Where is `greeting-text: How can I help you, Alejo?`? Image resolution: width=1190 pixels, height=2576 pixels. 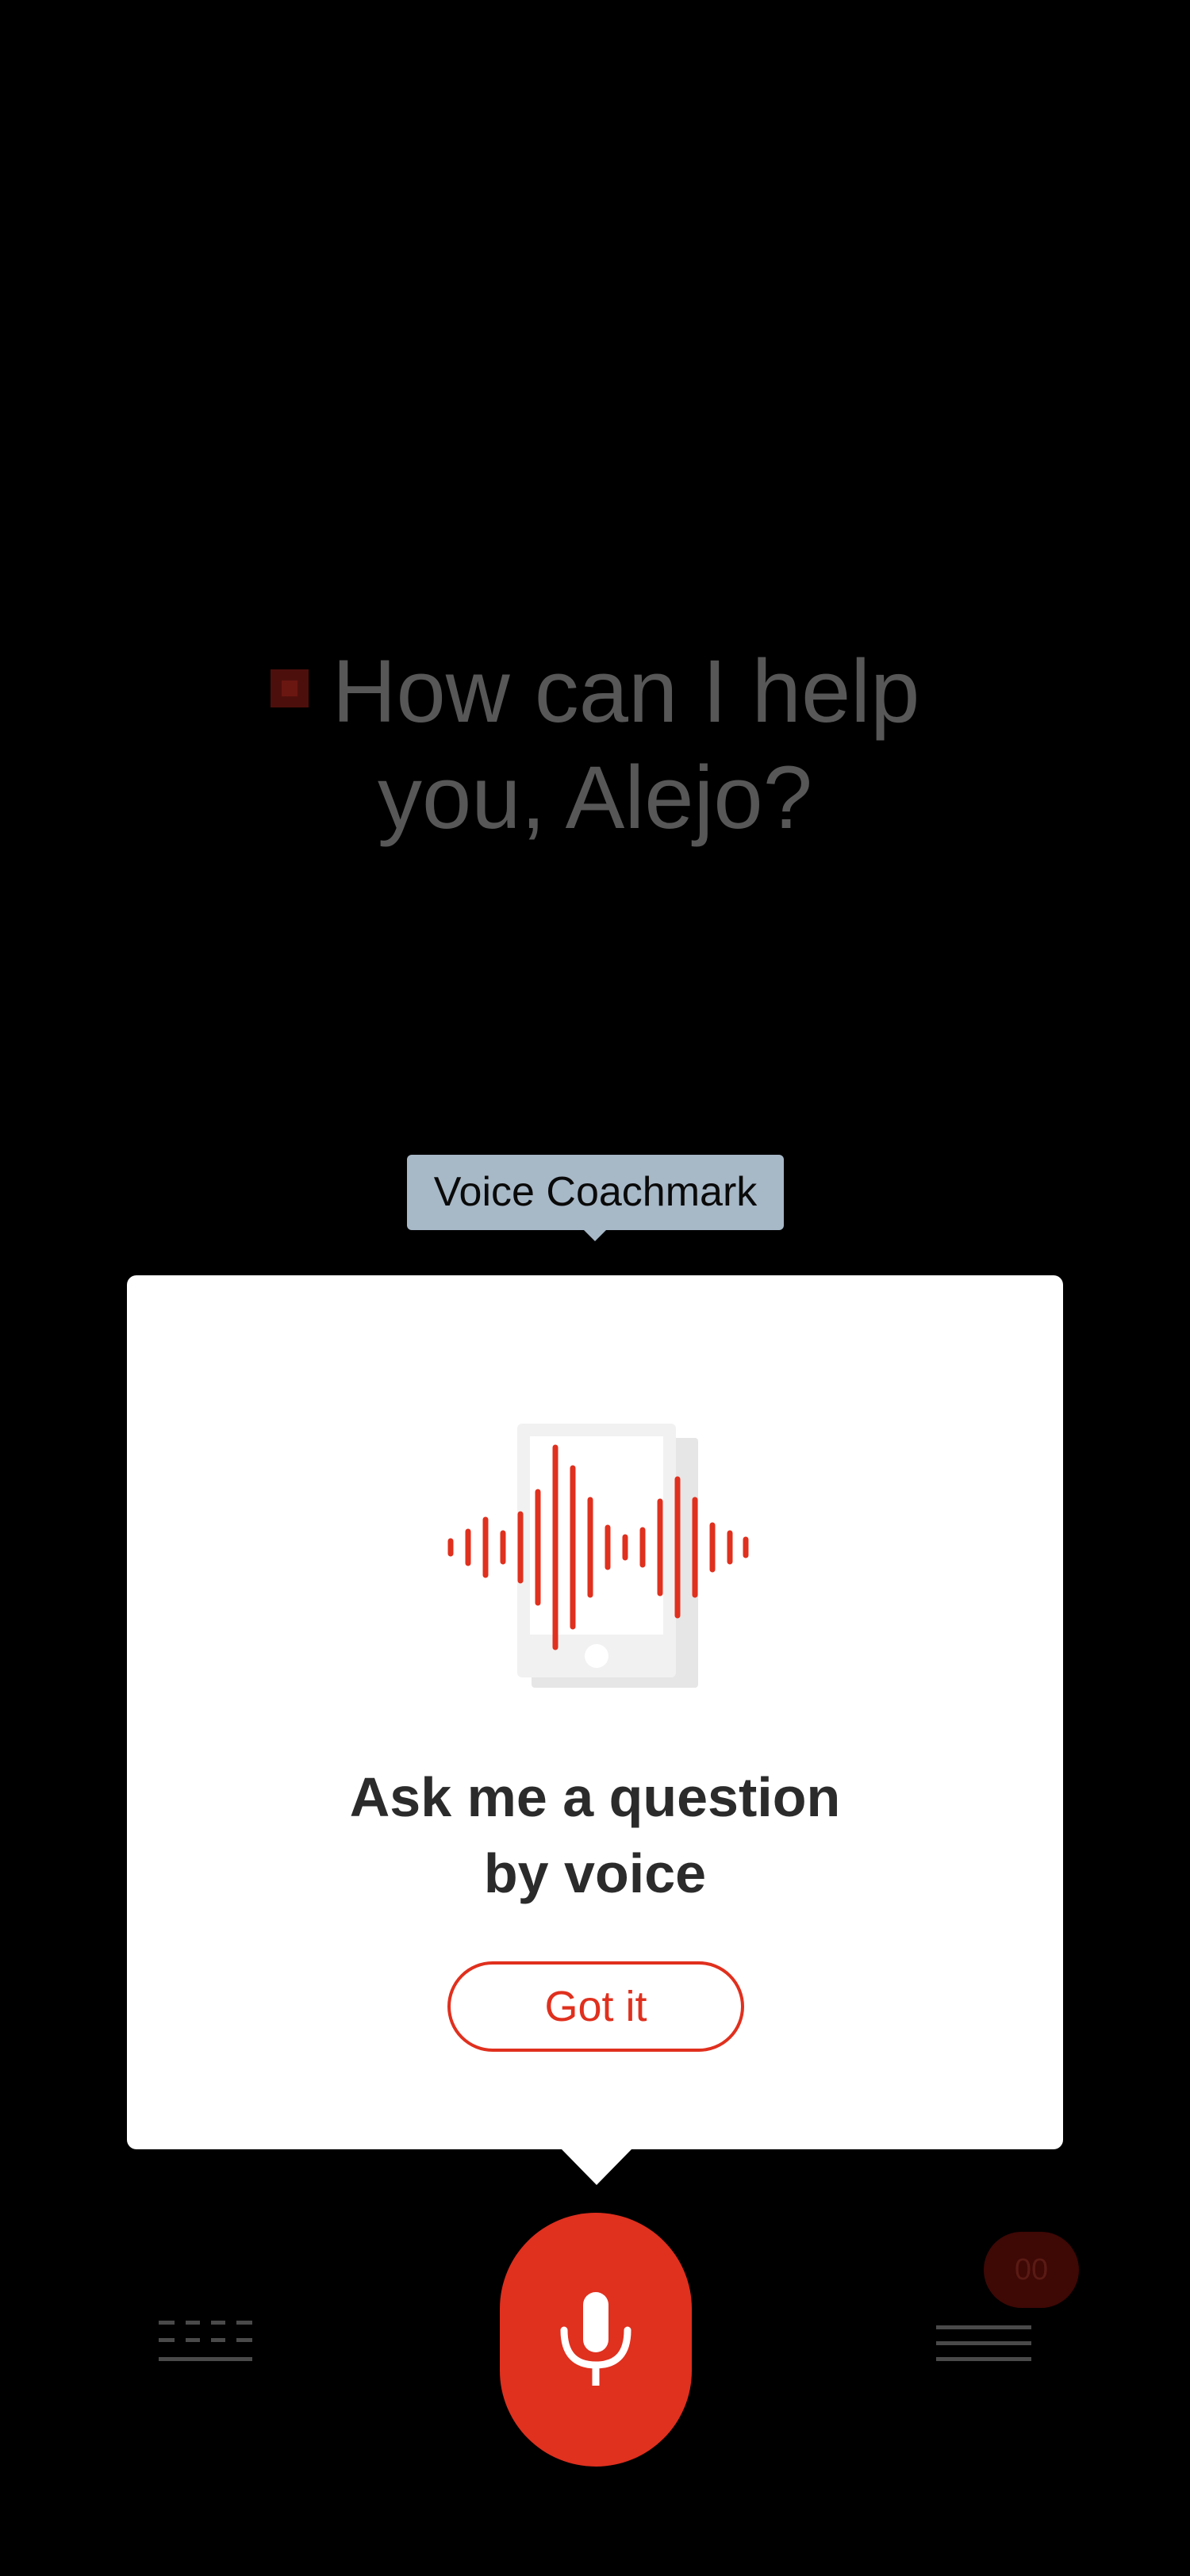 greeting-text: How can I help you, Alejo? is located at coordinates (595, 745).